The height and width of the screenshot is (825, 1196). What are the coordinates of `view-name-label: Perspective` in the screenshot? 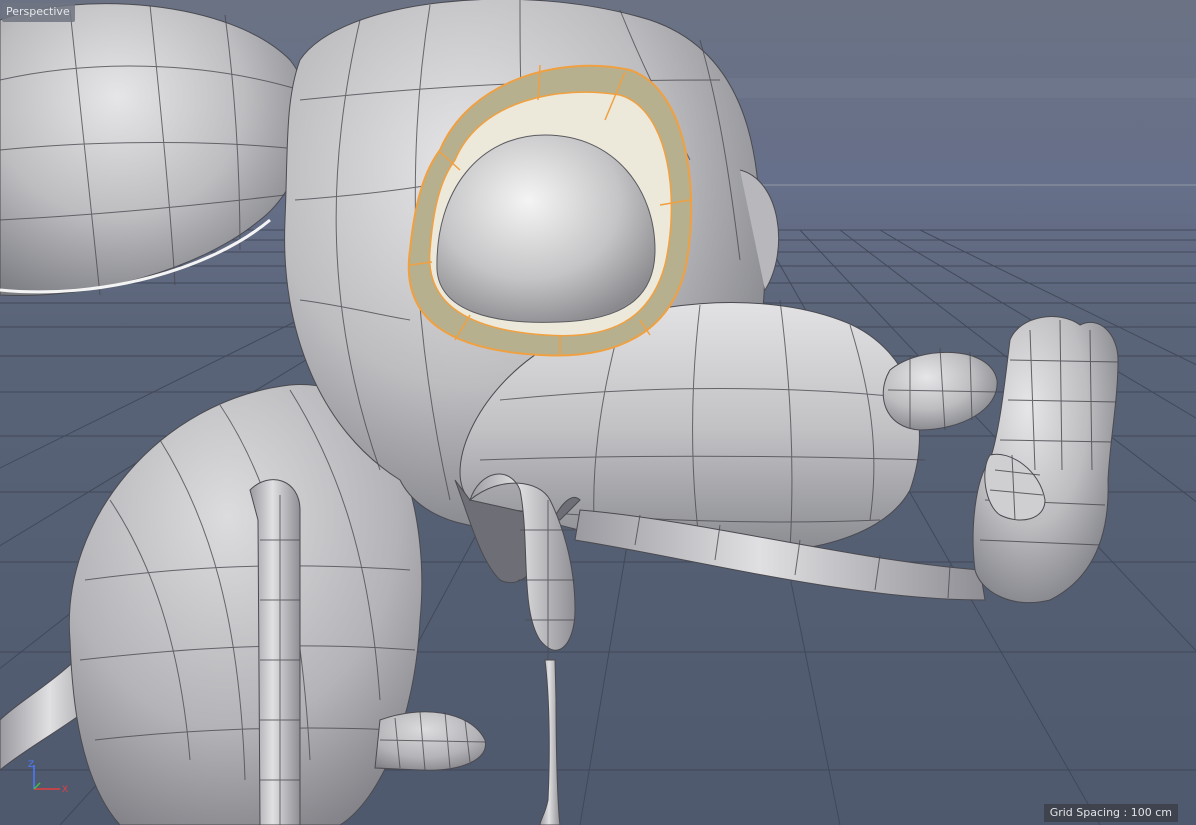 It's located at (38, 12).